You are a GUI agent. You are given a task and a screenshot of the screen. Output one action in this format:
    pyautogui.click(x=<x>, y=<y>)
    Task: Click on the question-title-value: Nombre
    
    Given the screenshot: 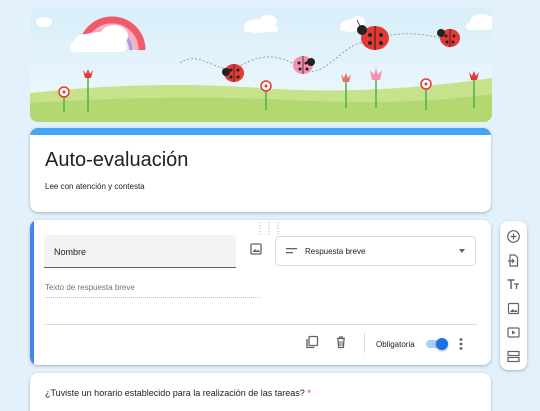 What is the action you would take?
    pyautogui.click(x=70, y=252)
    